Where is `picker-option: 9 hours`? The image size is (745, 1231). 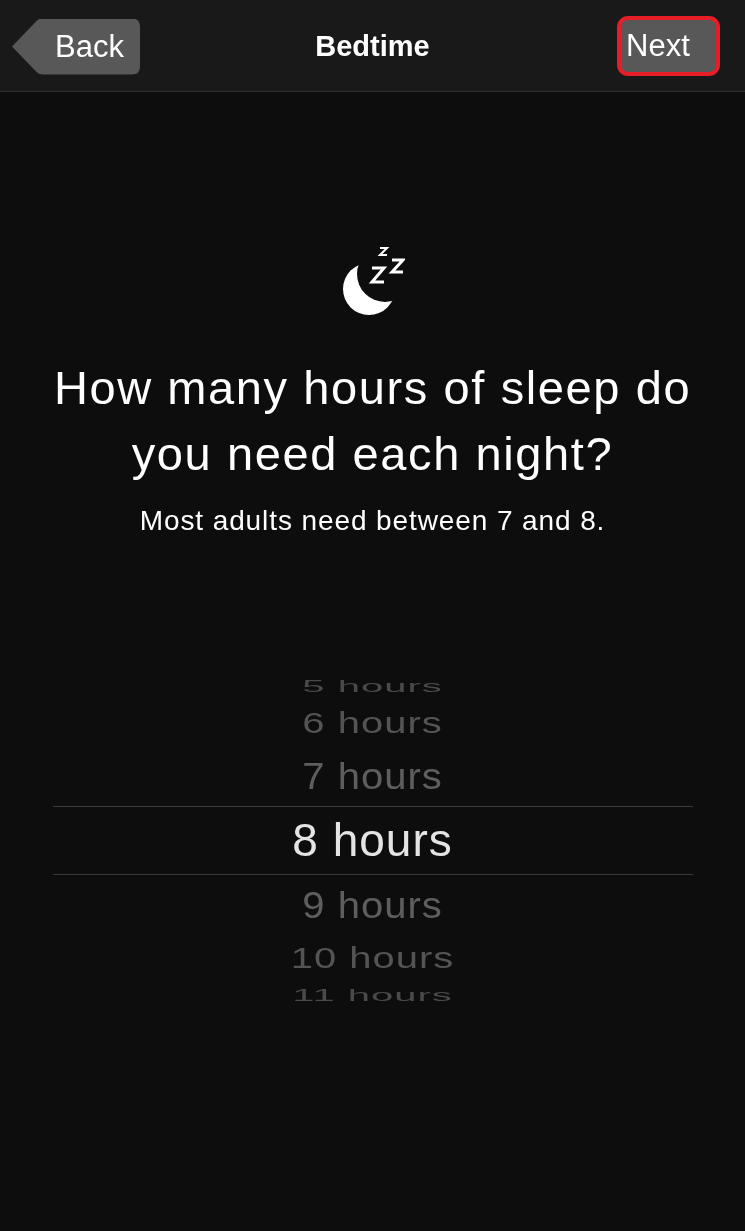 picker-option: 9 hours is located at coordinates (372, 905).